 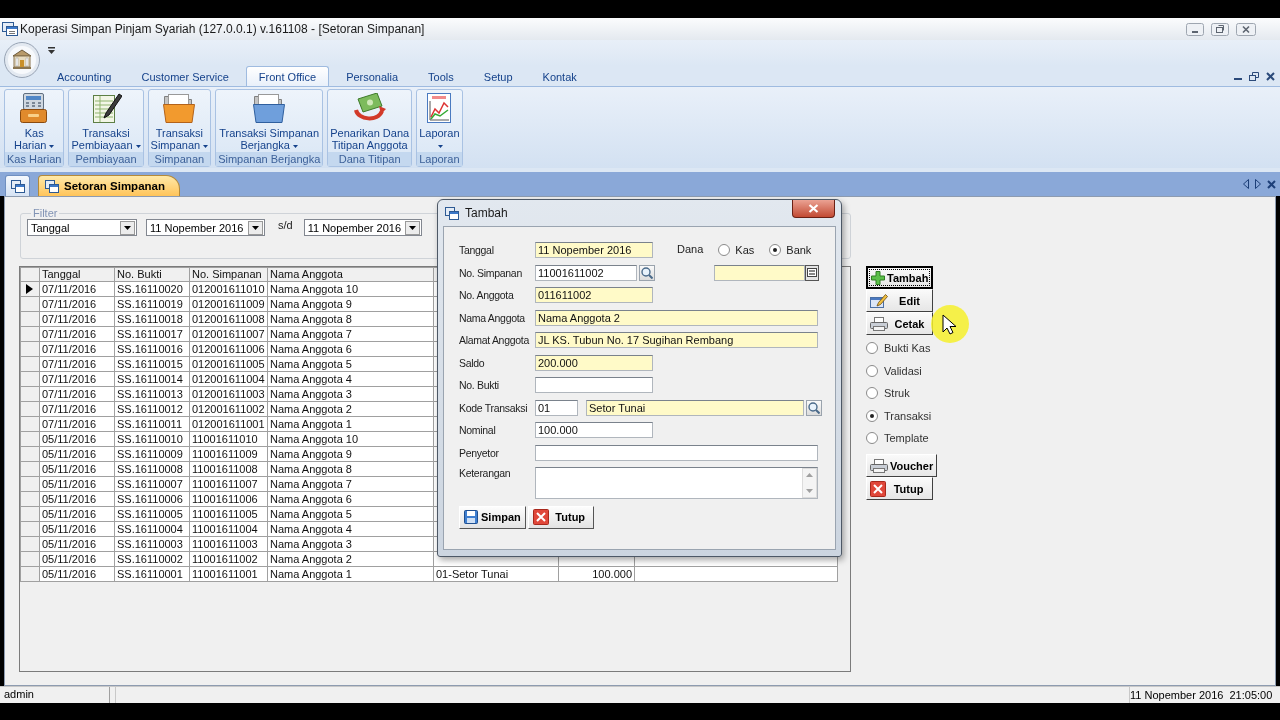 I want to click on radio-option: Kas, so click(x=744, y=250).